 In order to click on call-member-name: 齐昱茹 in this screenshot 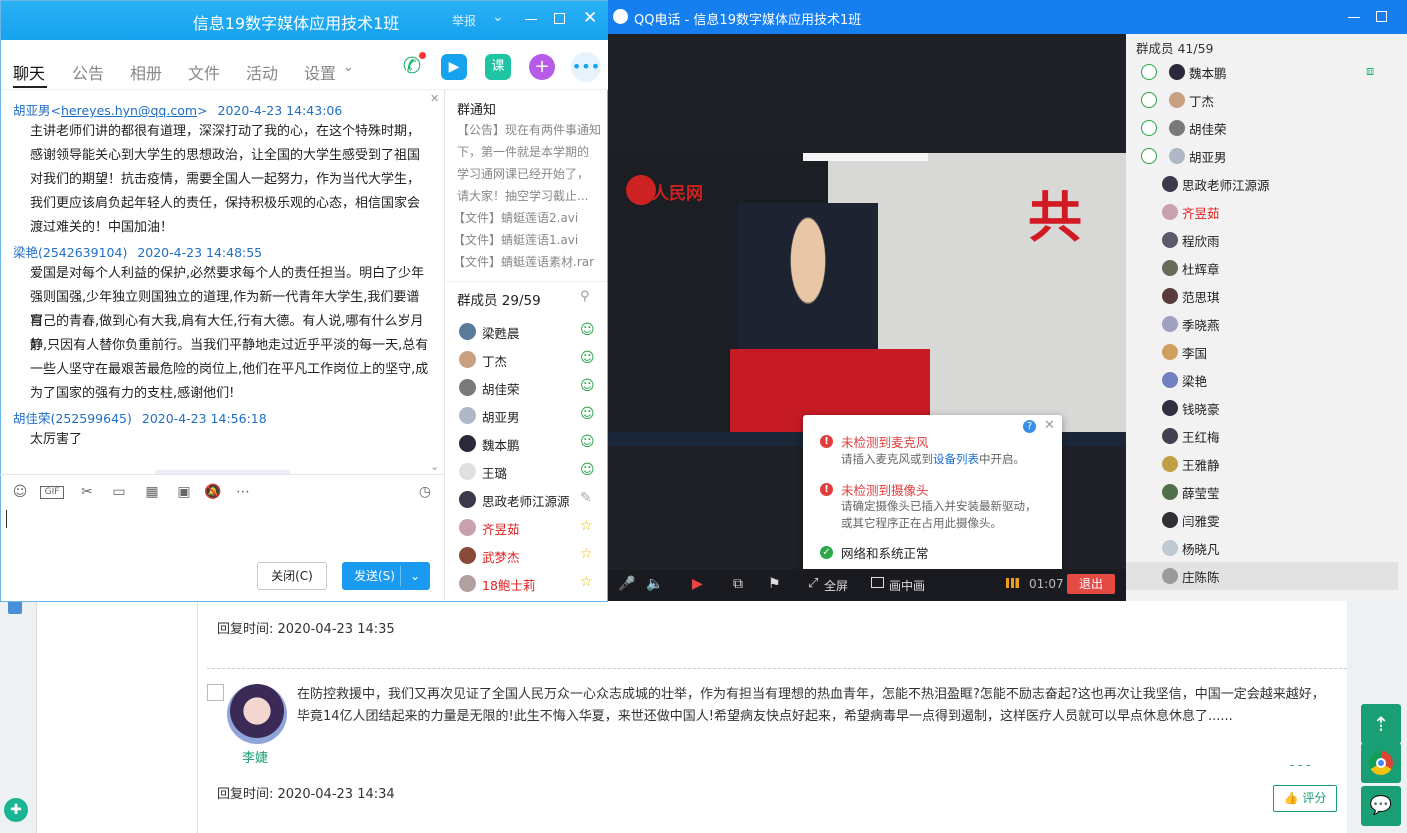, I will do `click(1201, 212)`.